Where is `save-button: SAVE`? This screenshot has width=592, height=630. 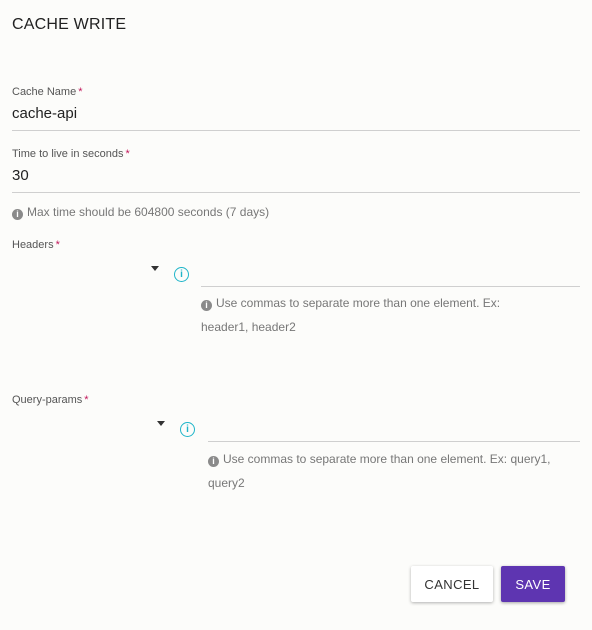
save-button: SAVE is located at coordinates (533, 584).